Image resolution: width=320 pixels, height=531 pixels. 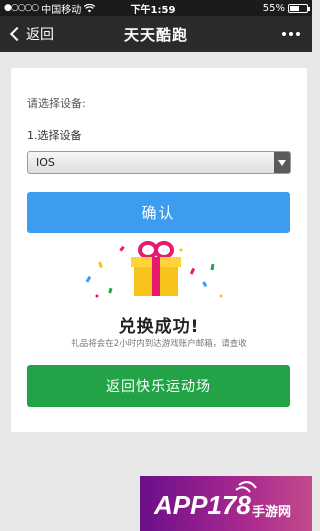 What do you see at coordinates (153, 10) in the screenshot?
I see `status-time: 下午1:59` at bounding box center [153, 10].